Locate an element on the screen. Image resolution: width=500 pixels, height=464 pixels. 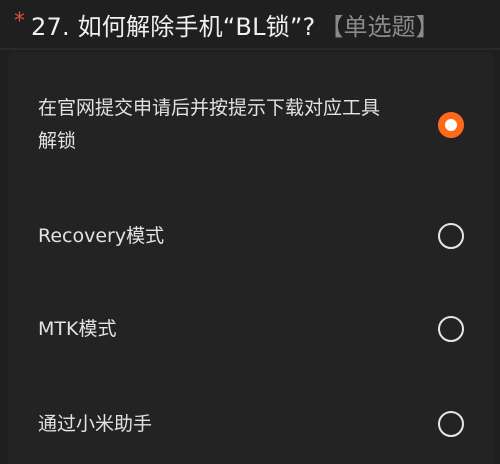
question-type-label: 【单选题】 is located at coordinates (379, 26).